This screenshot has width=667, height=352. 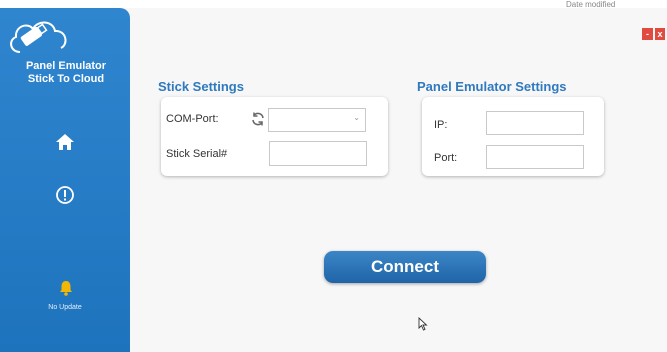 What do you see at coordinates (201, 86) in the screenshot?
I see `stick-settings-title: Stick Settings` at bounding box center [201, 86].